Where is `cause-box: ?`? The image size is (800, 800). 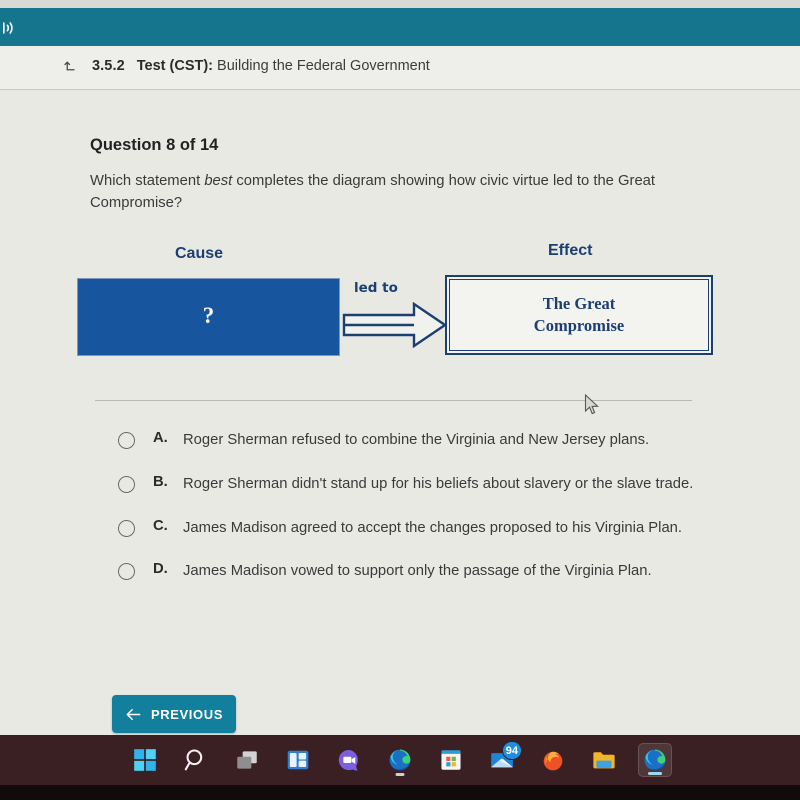 cause-box: ? is located at coordinates (208, 317).